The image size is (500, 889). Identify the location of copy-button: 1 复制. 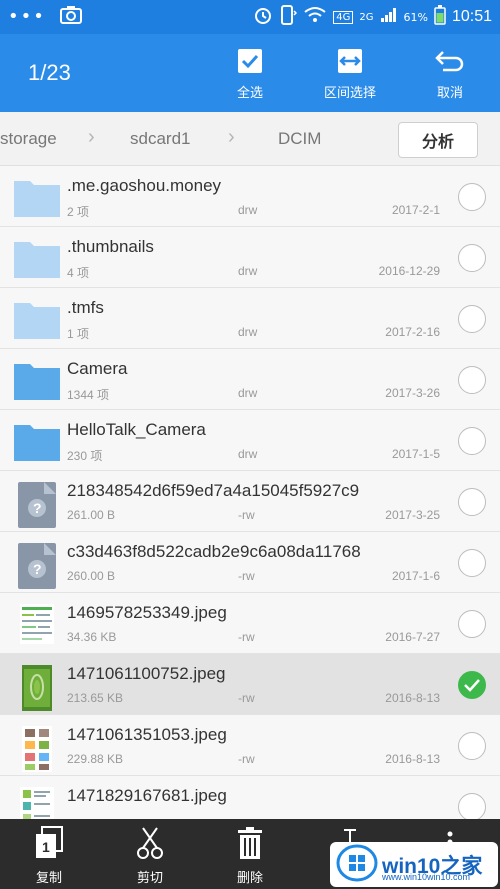
(49, 855).